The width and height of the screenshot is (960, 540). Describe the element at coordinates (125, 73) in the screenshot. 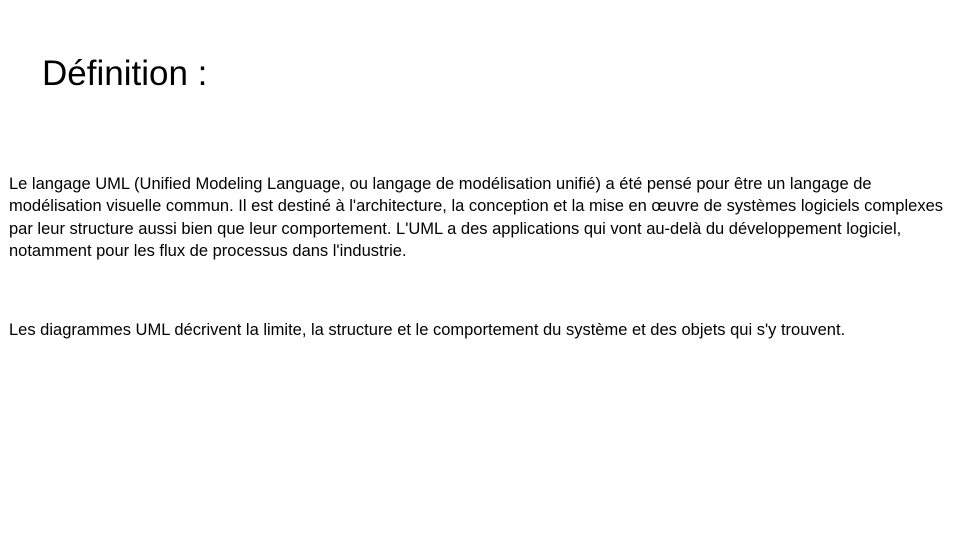

I see `slide-title: Définition :` at that location.